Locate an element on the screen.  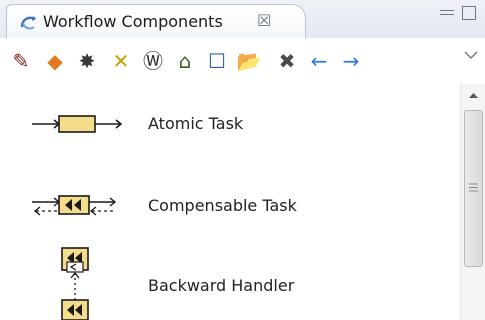
component-label: Backward Handler is located at coordinates (221, 285).